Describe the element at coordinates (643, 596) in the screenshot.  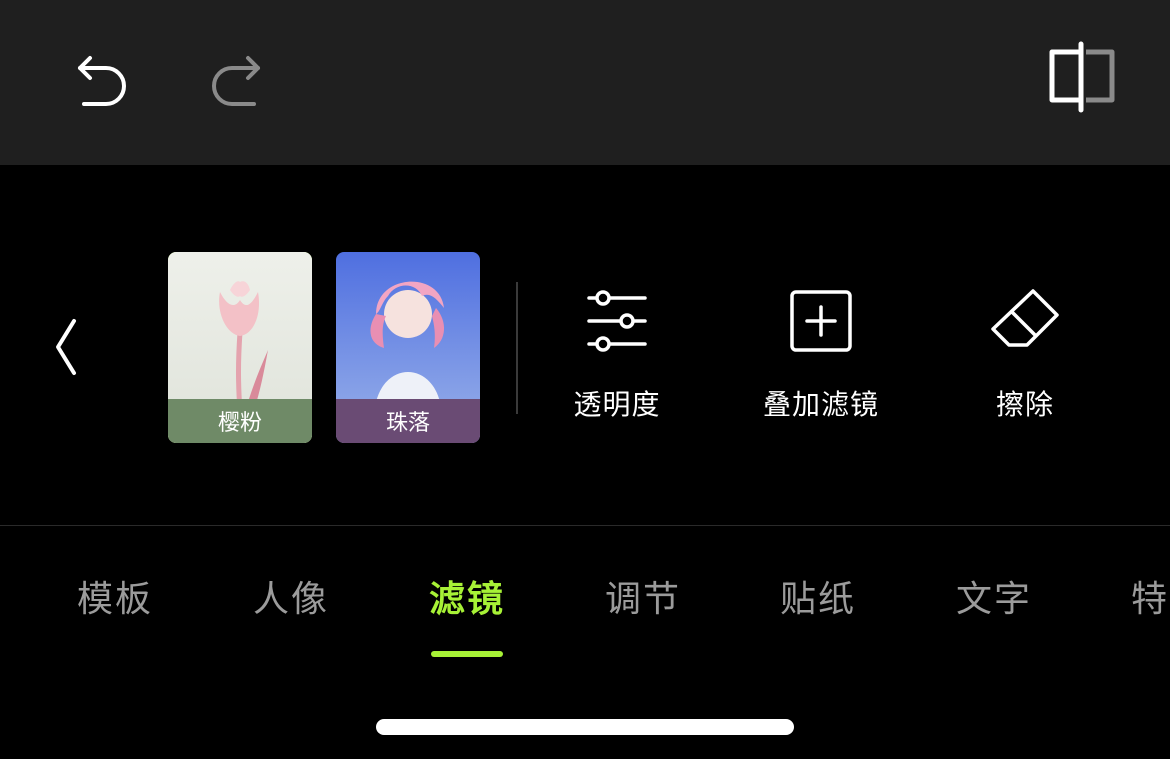
I see `tab-adjust: 调节` at that location.